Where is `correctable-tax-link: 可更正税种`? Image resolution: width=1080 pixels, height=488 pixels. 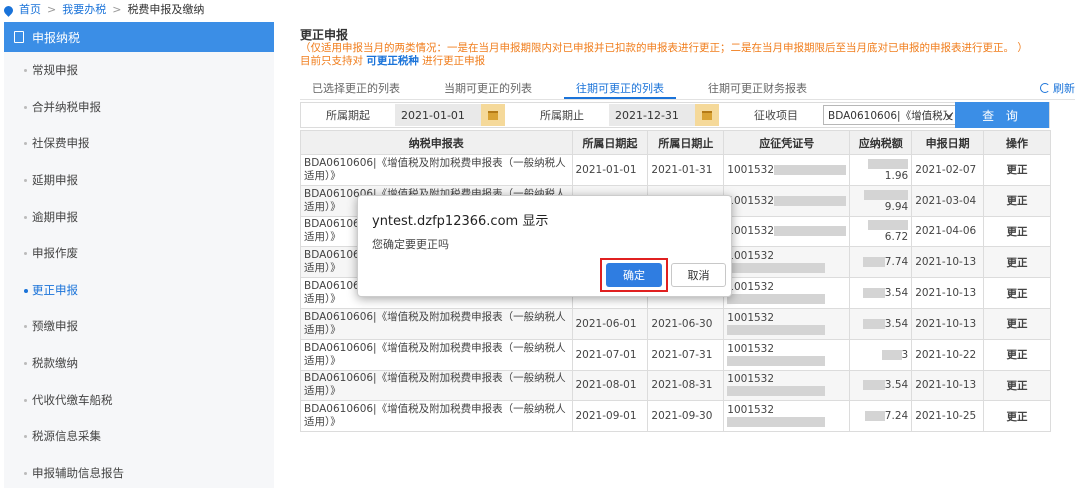
correctable-tax-link: 可更正税种 is located at coordinates (392, 61).